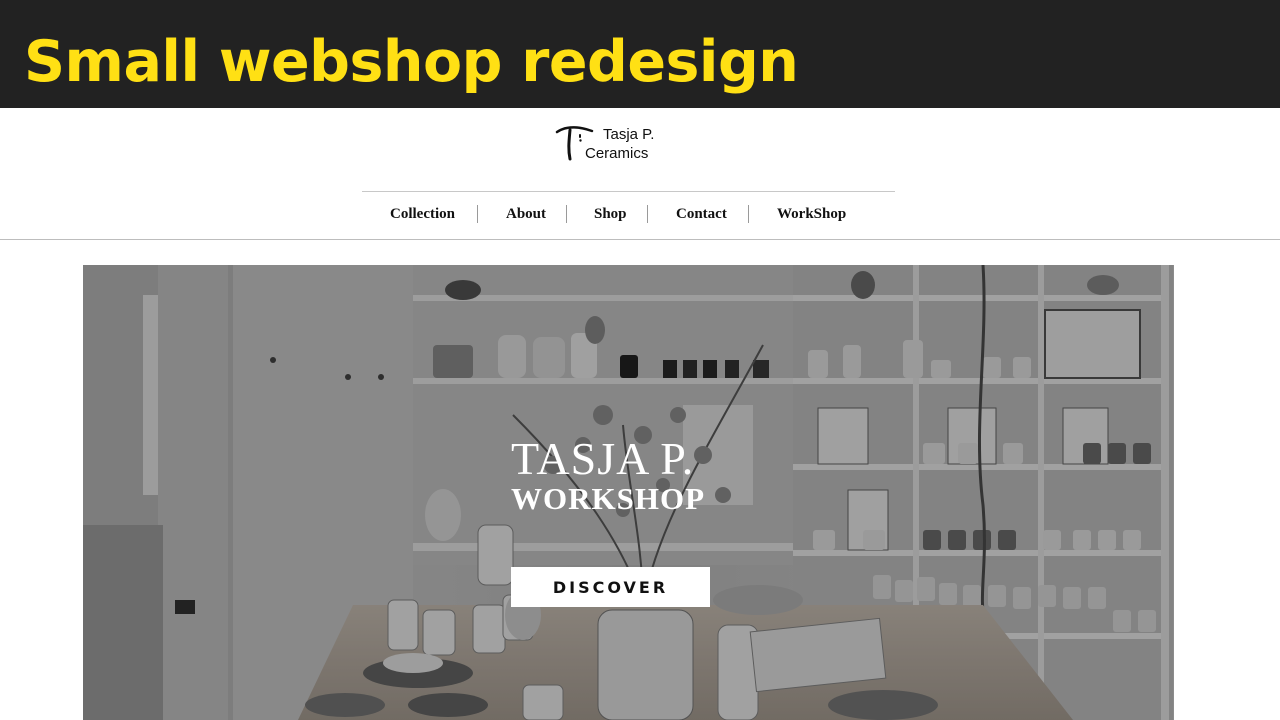  Describe the element at coordinates (628, 191) in the screenshot. I see `nav-divider` at that location.